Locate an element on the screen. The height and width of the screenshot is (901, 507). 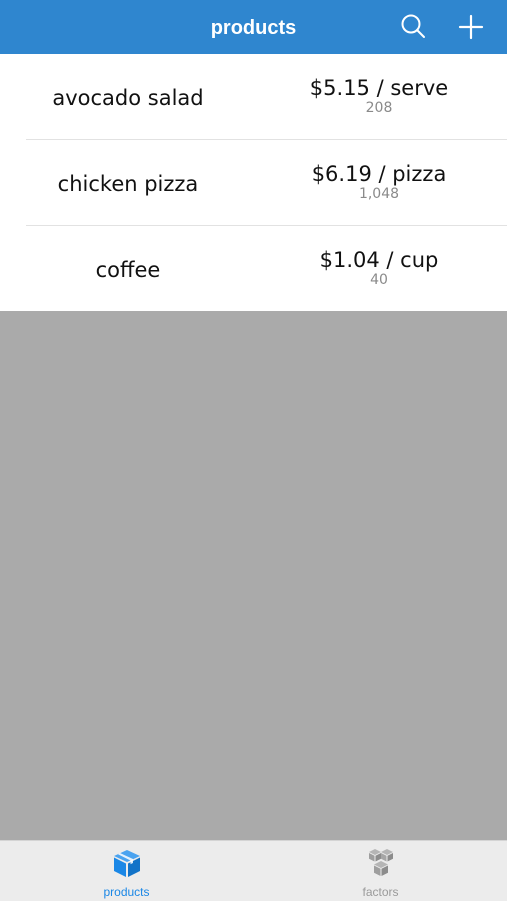
tab-factors-label: factors is located at coordinates (380, 892).